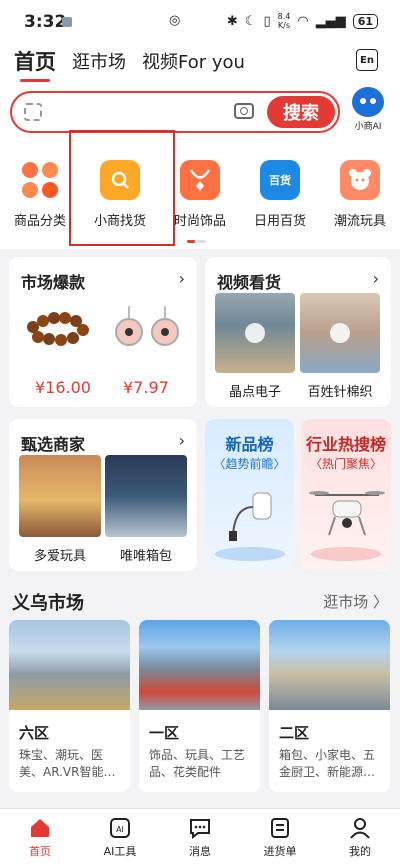 The height and width of the screenshot is (866, 400). What do you see at coordinates (39, 221) in the screenshot?
I see `category-label: 商品分类` at bounding box center [39, 221].